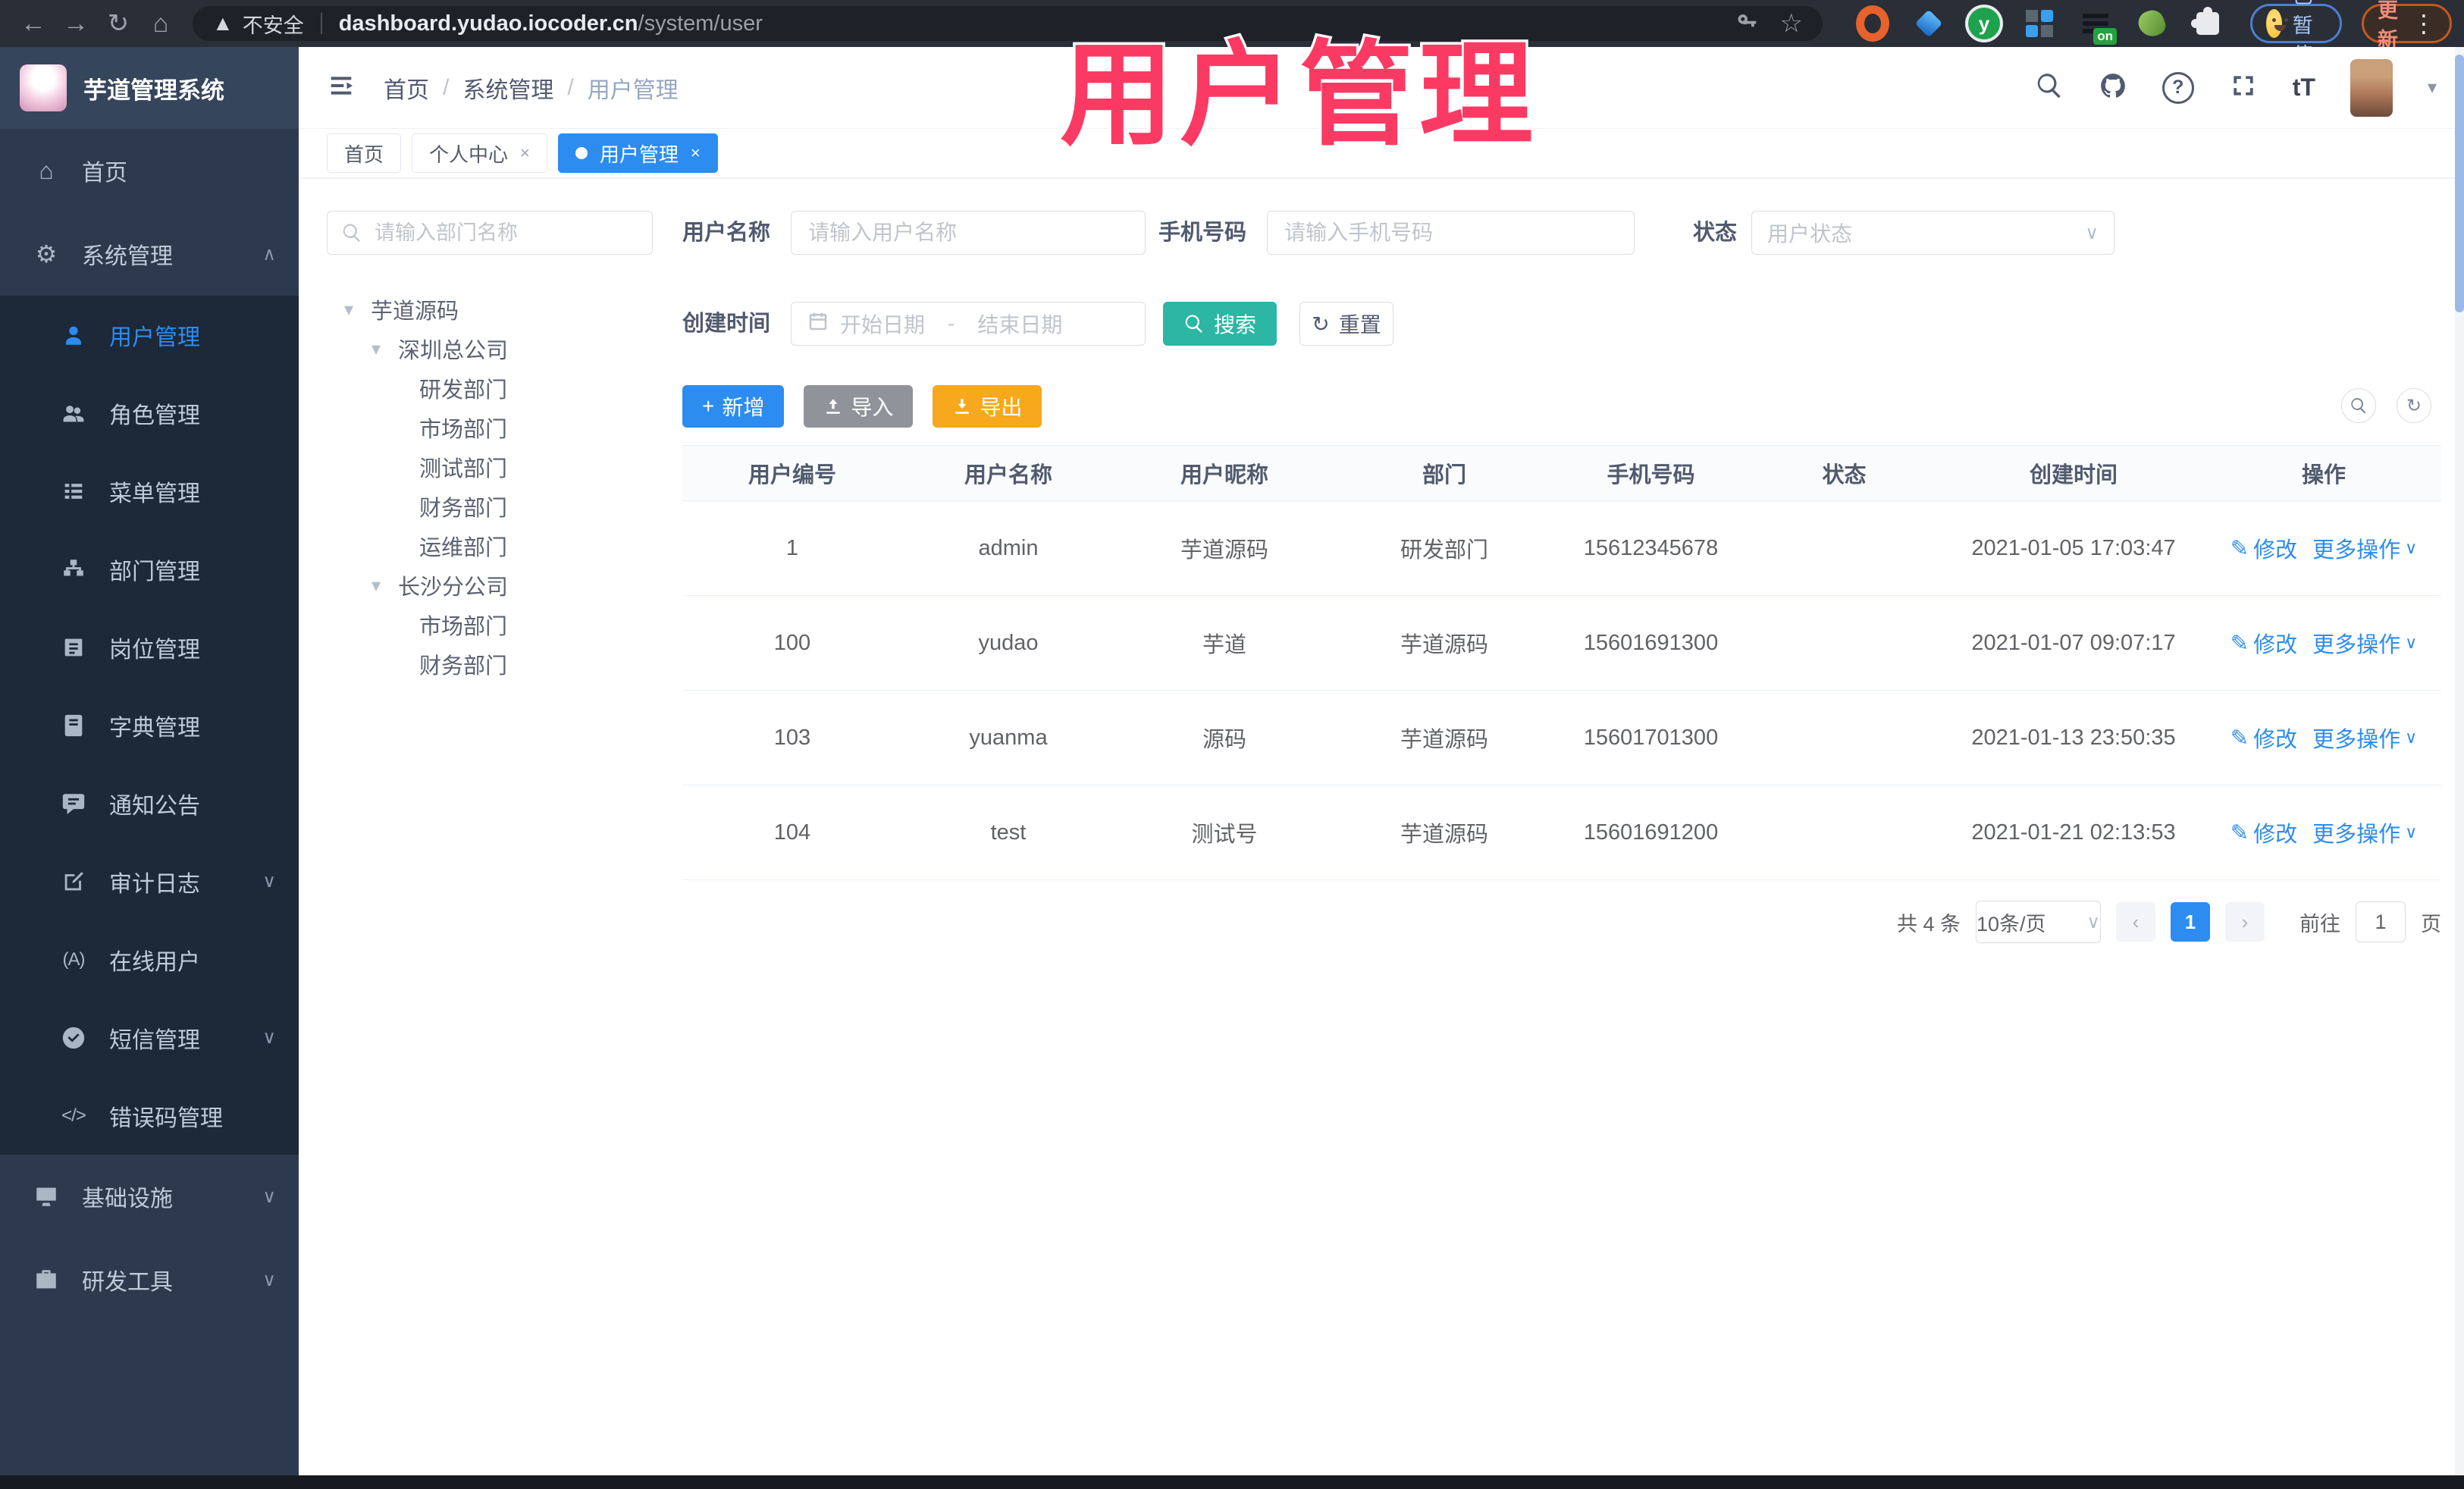 Image resolution: width=2464 pixels, height=1489 pixels. Describe the element at coordinates (1009, 643) in the screenshot. I see `cell-username: yudao` at that location.